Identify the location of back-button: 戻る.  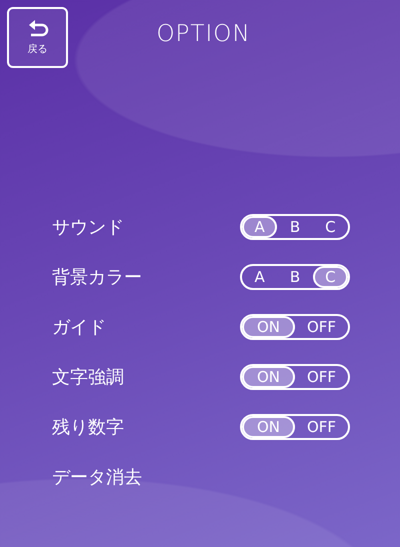
(37, 37).